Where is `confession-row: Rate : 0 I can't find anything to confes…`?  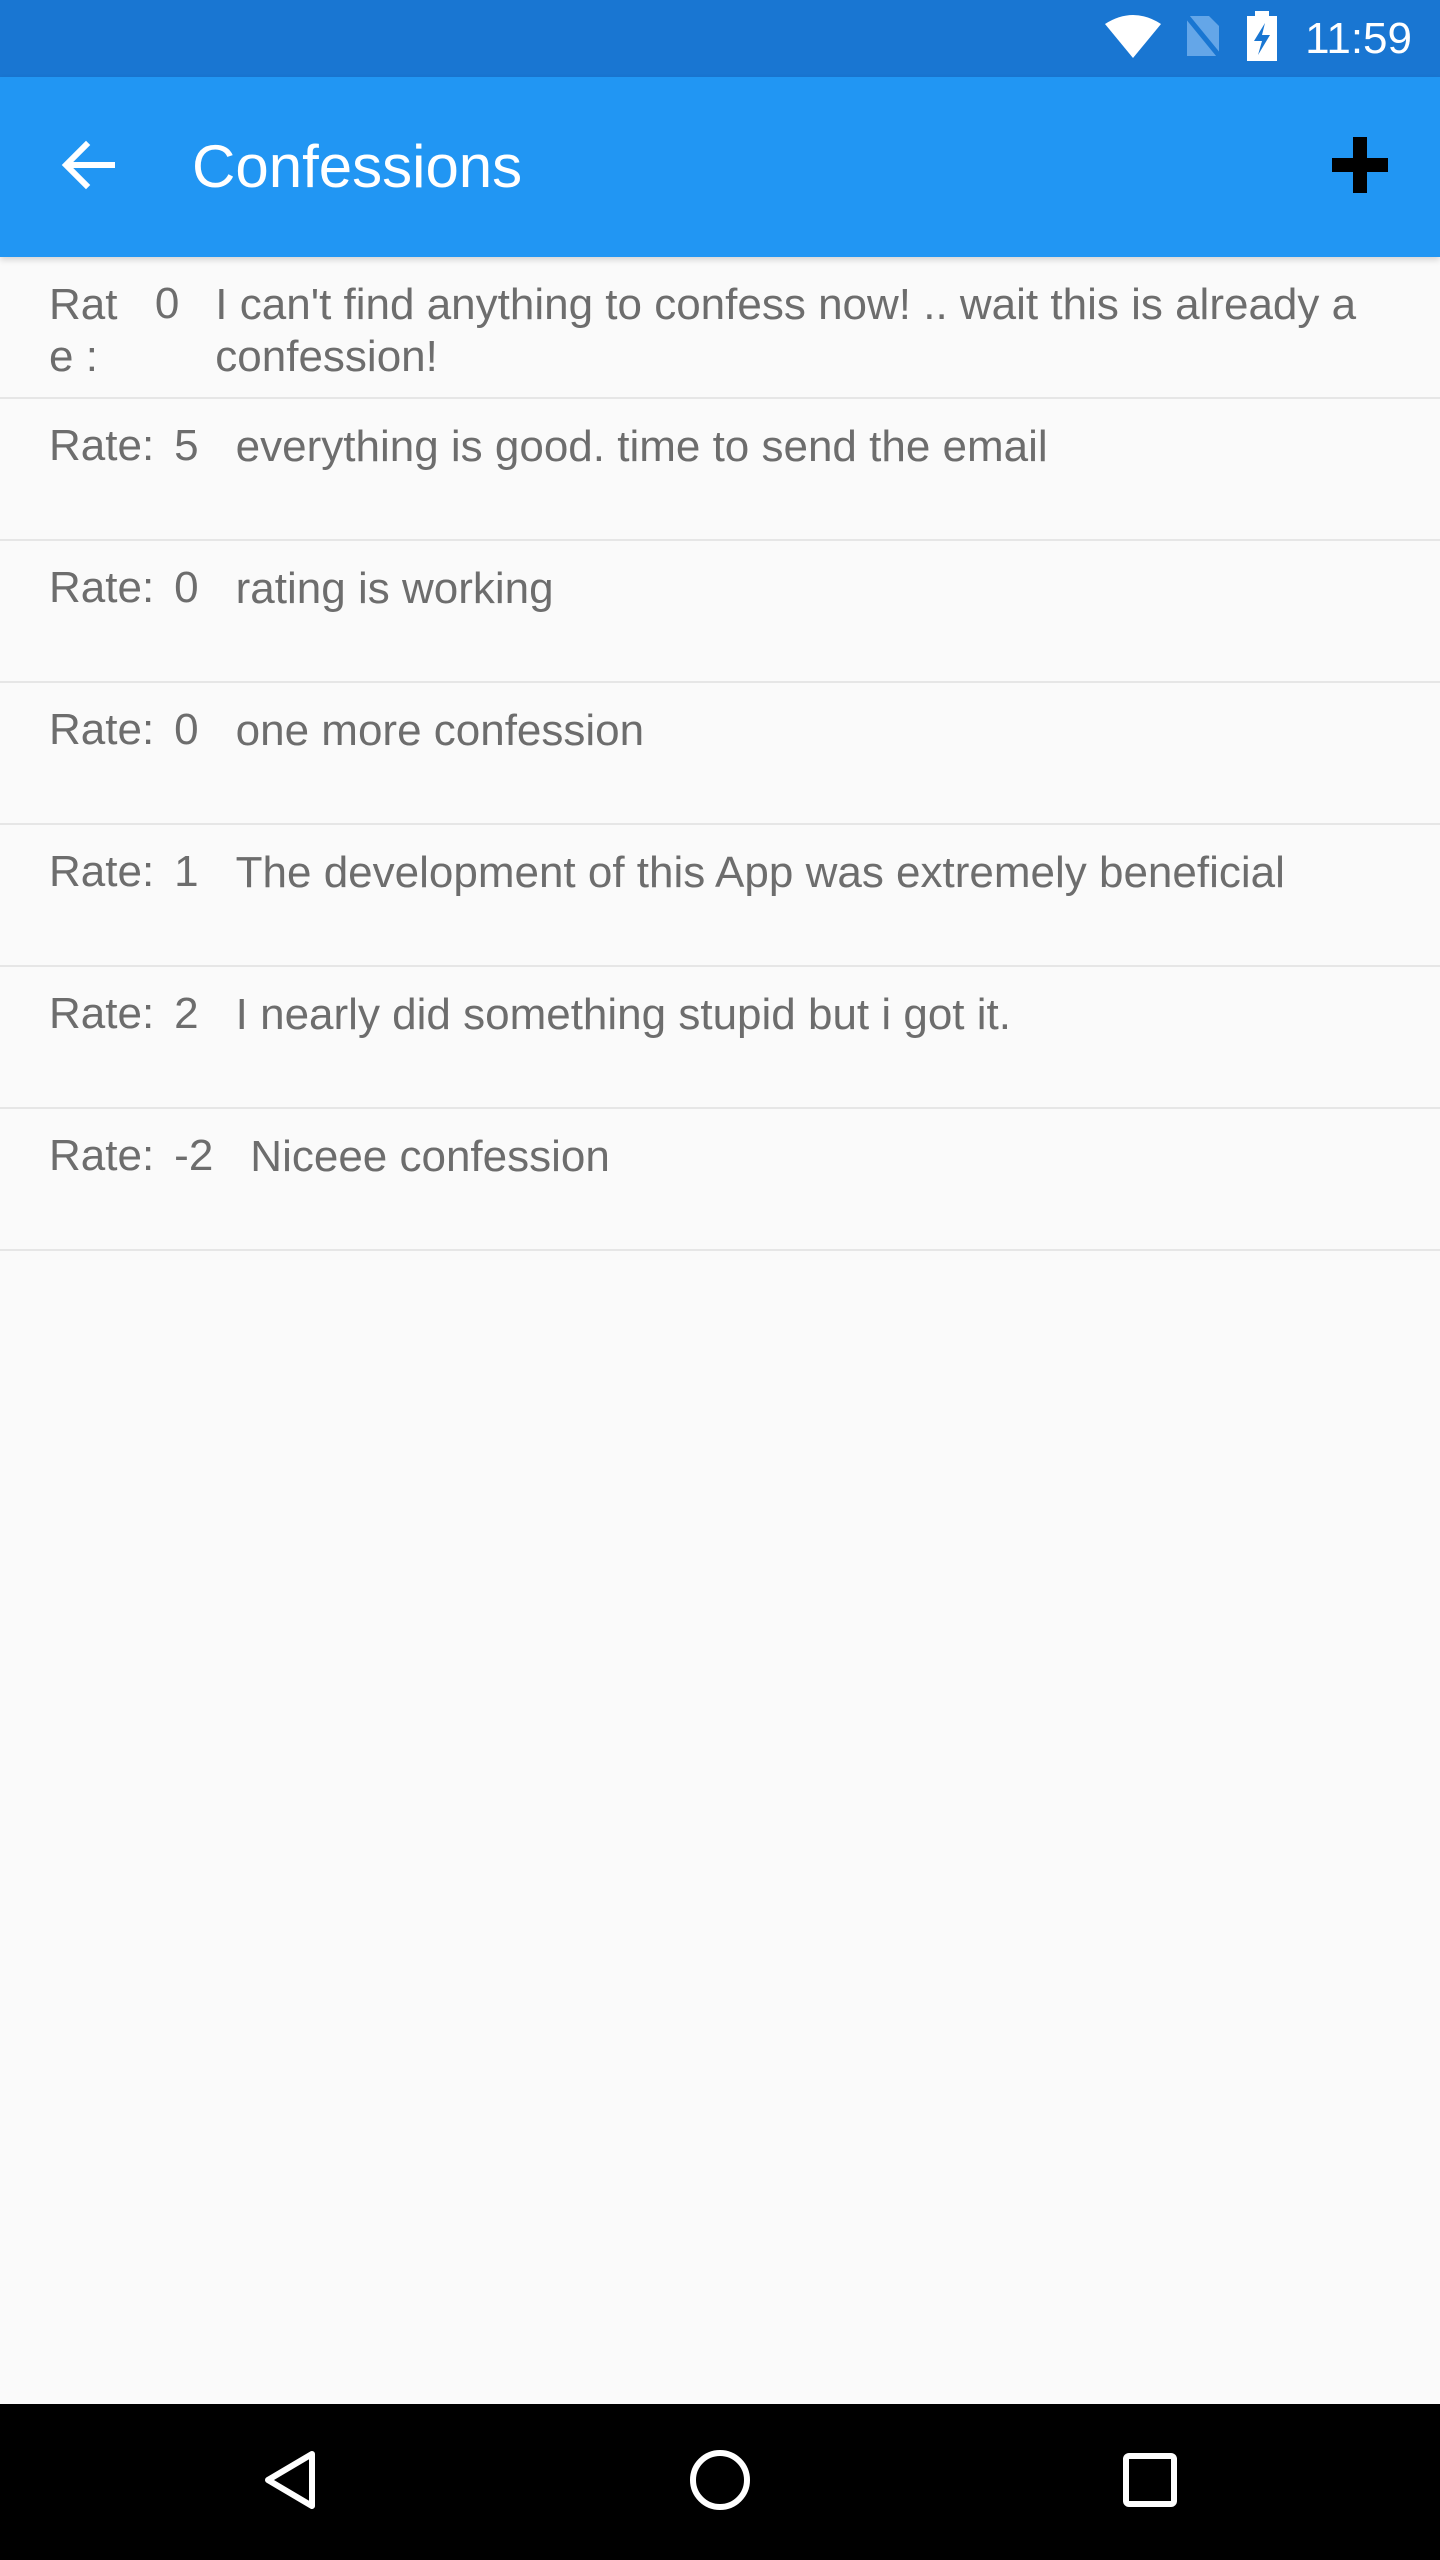
confession-row: Rate : 0 I can't find anything to confes… is located at coordinates (720, 328).